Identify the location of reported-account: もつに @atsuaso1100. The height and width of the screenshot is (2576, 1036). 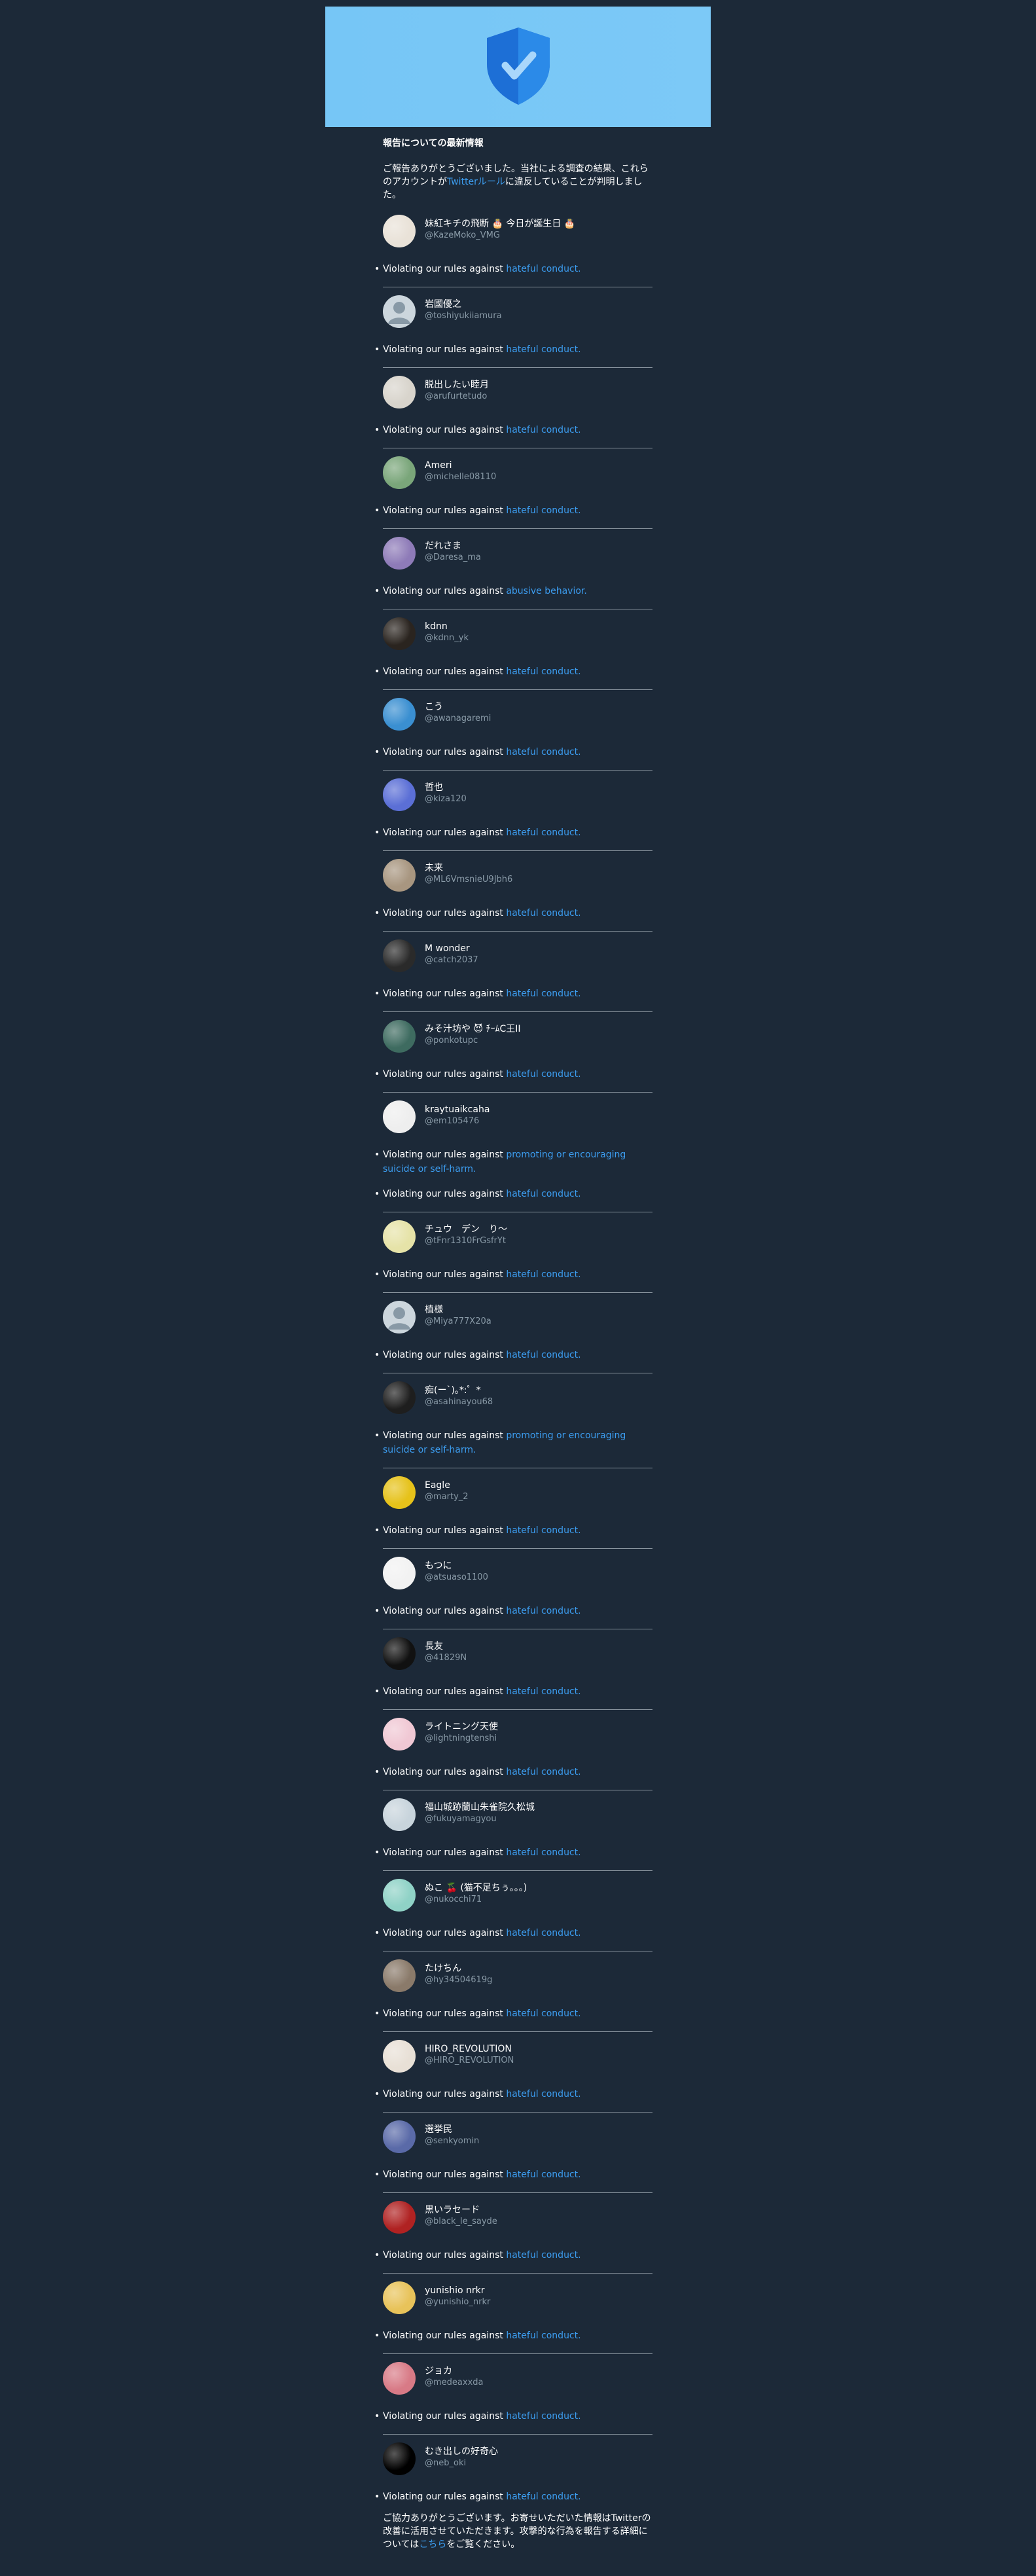
(517, 1571).